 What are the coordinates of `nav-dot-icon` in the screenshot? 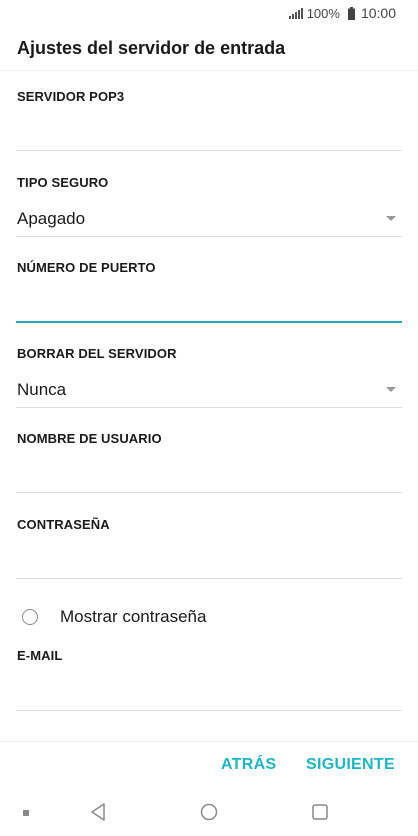 It's located at (26, 813).